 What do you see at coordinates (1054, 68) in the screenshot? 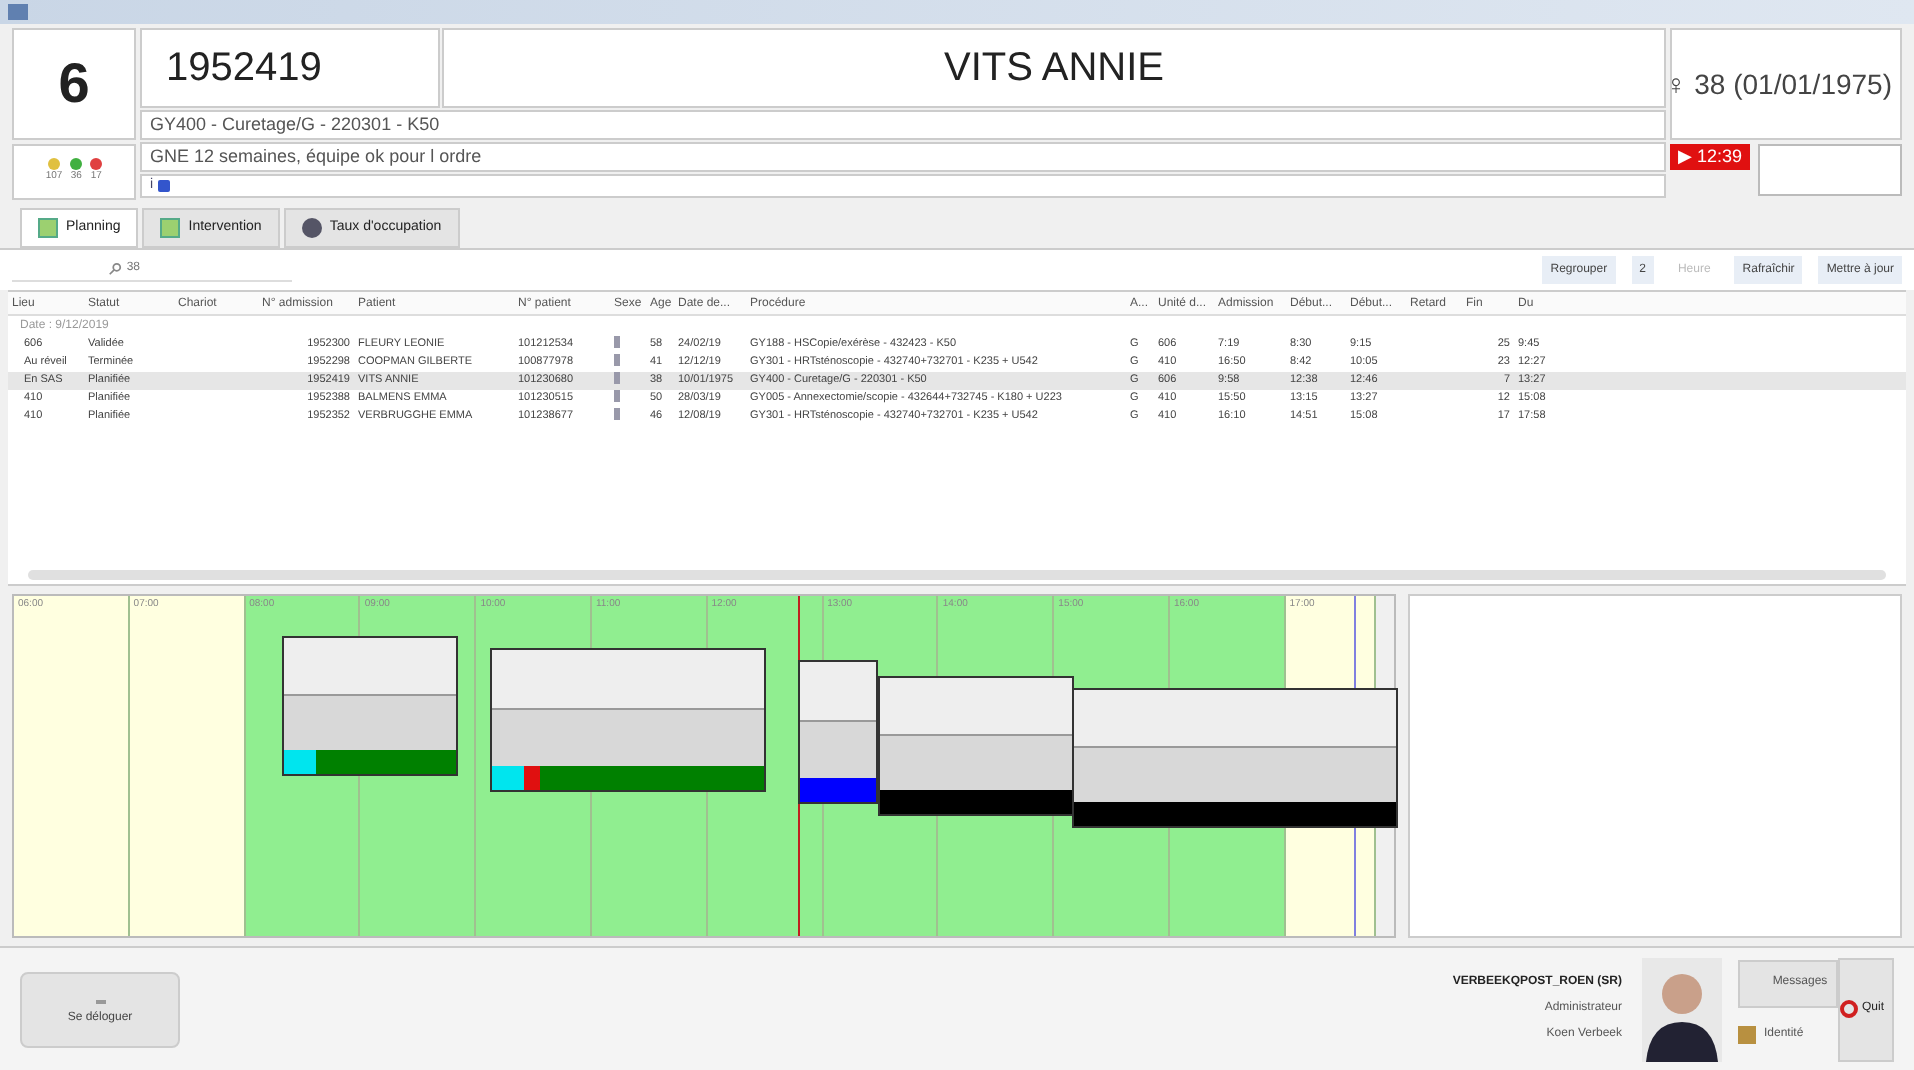
I see `patient-name: VITS ANNIE` at bounding box center [1054, 68].